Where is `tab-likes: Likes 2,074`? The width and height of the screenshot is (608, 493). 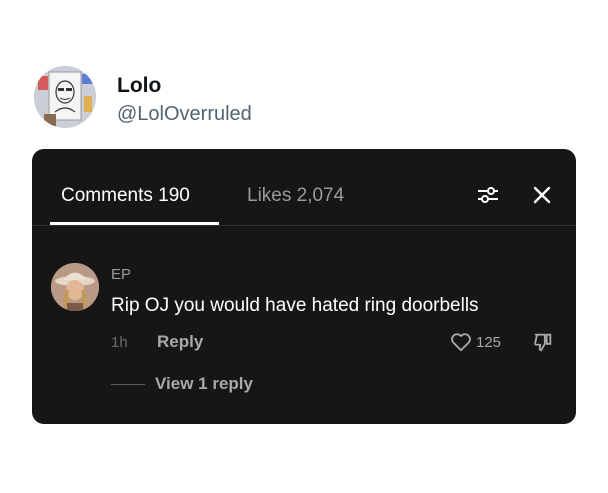 tab-likes: Likes 2,074 is located at coordinates (295, 196).